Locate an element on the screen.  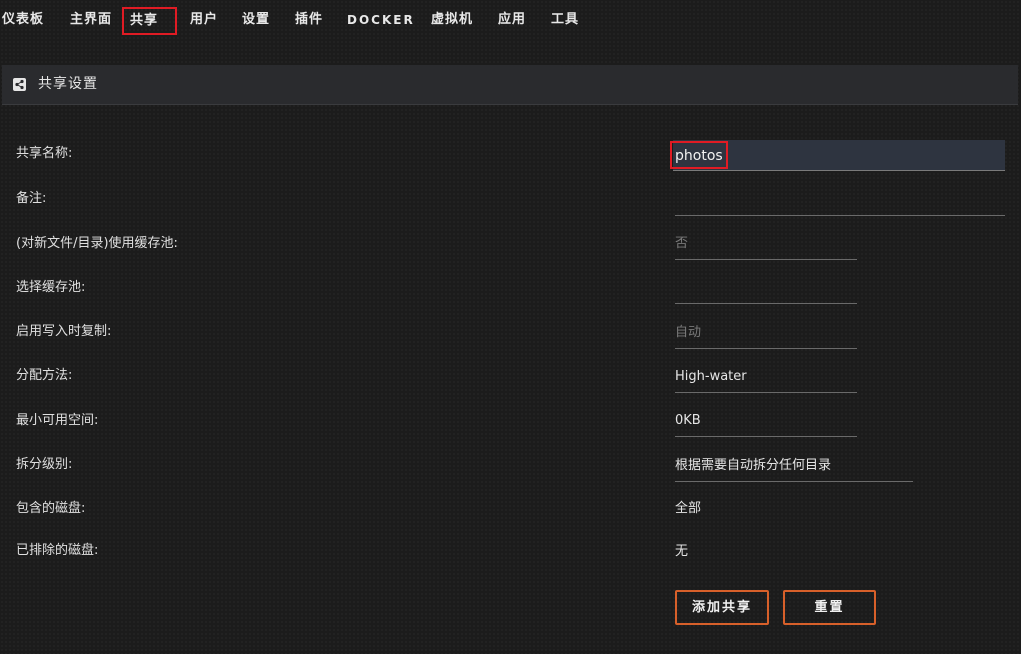
use-cache-label: (对新文件/目录)使用缓存池: is located at coordinates (97, 243).